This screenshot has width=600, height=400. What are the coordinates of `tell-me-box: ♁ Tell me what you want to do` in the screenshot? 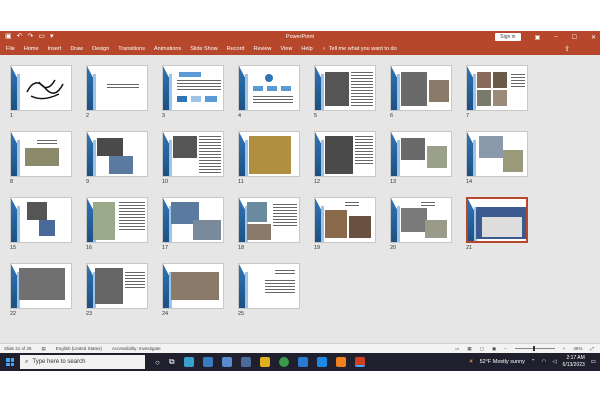 It's located at (359, 49).